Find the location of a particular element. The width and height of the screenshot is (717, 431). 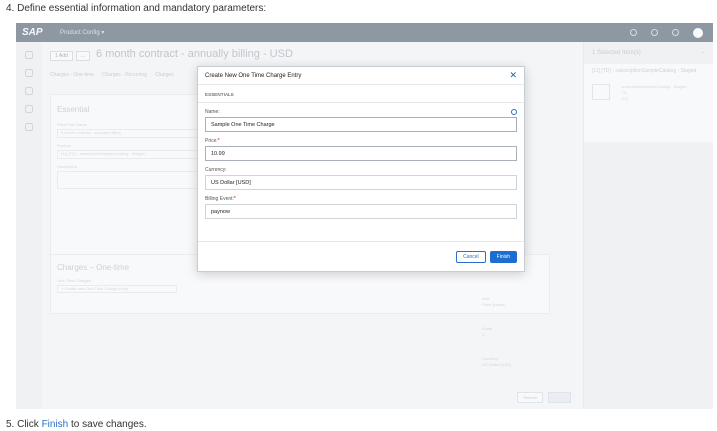

step-5-instruction: 5. Click Finish to save changes. is located at coordinates (76, 424).